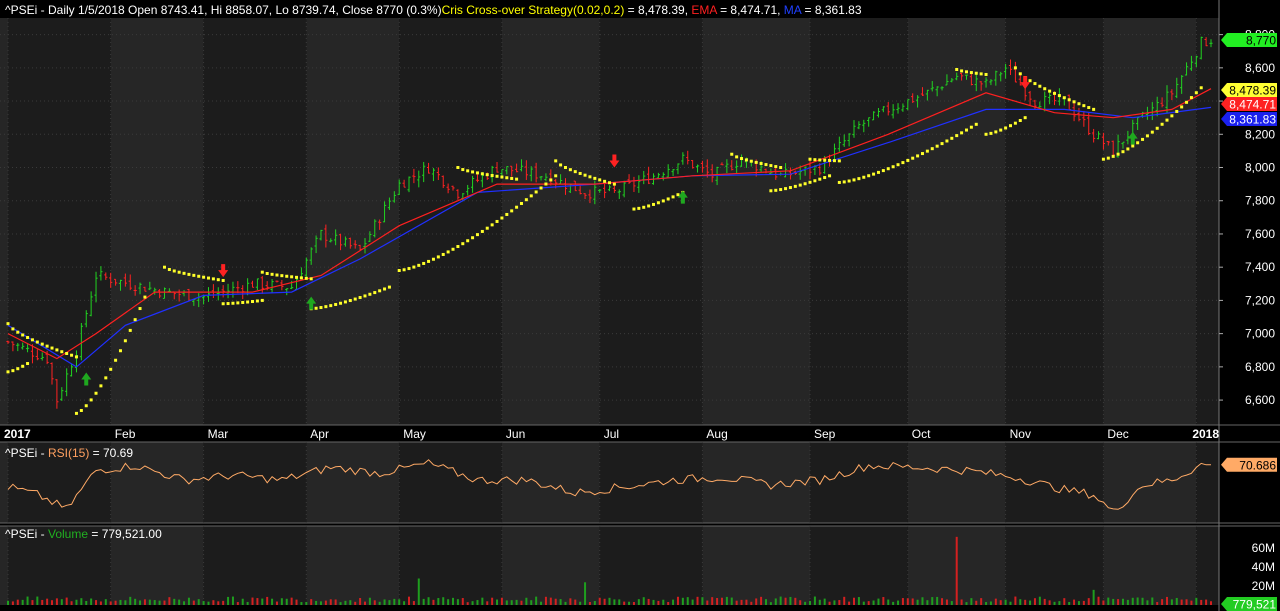 The width and height of the screenshot is (1280, 611). What do you see at coordinates (1020, 434) in the screenshot?
I see `x-tick-label: Nov` at bounding box center [1020, 434].